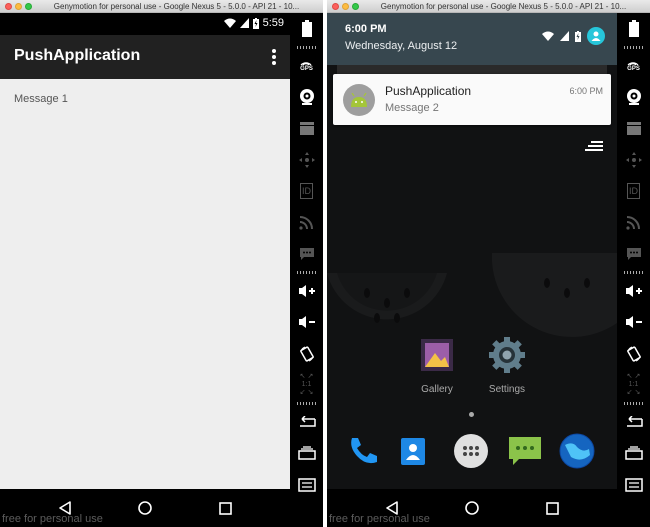  I want to click on status-bar: 5:59, so click(145, 24).